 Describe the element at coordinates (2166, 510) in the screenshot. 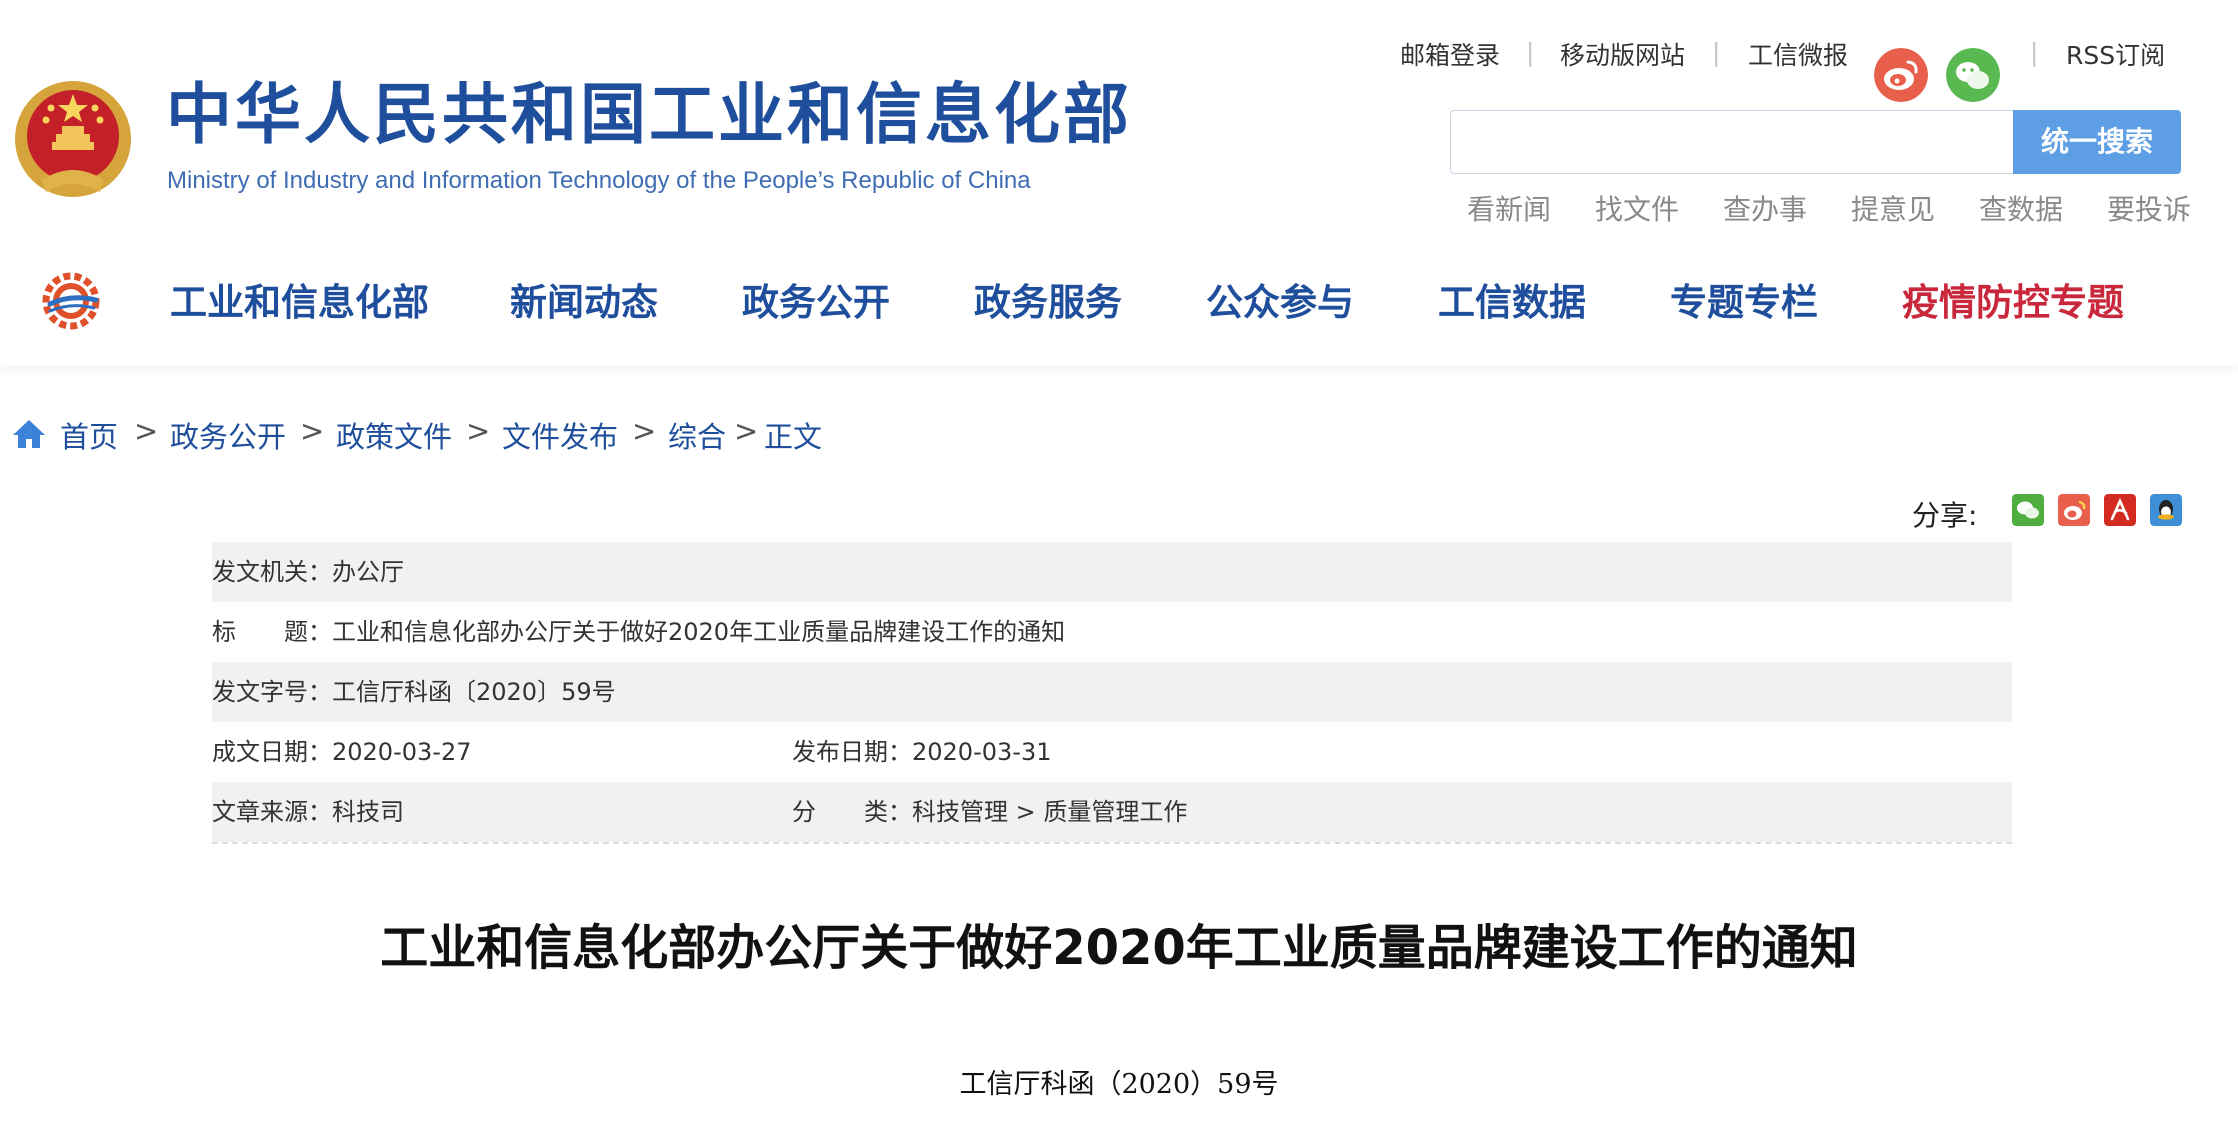

I see `qq-share-icon` at that location.